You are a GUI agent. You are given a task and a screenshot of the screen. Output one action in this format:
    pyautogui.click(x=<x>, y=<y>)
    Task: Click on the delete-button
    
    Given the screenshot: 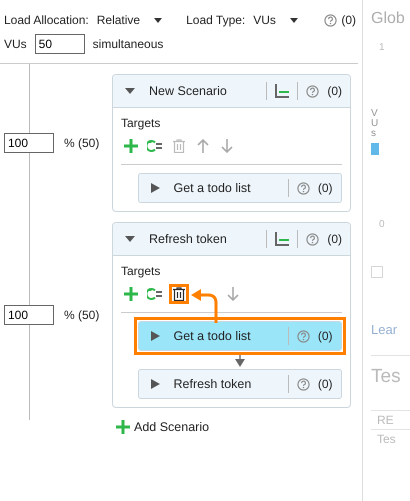 What is the action you would take?
    pyautogui.click(x=179, y=294)
    